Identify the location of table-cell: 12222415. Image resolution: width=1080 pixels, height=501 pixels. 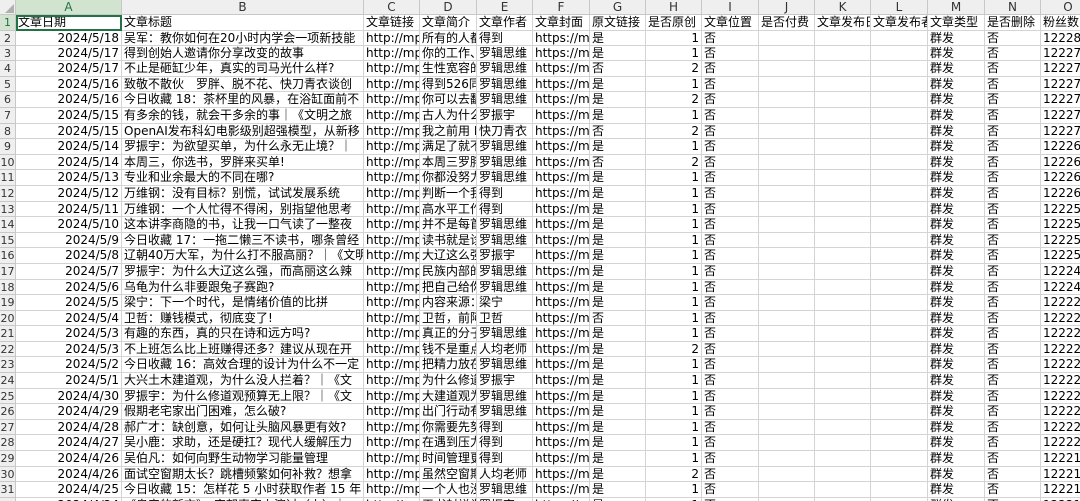
(1060, 334).